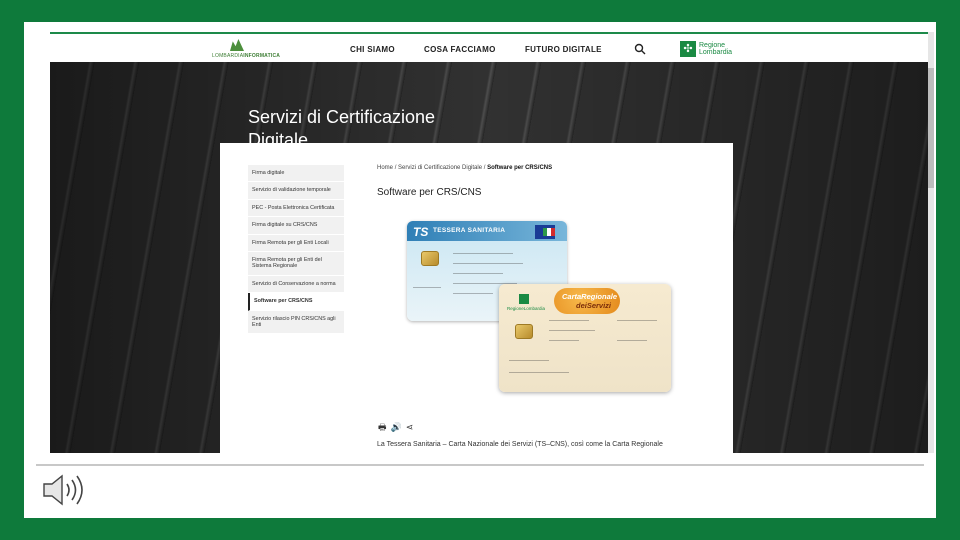 This screenshot has height=540, width=960. I want to click on lombardia-cross-icon, so click(524, 299).